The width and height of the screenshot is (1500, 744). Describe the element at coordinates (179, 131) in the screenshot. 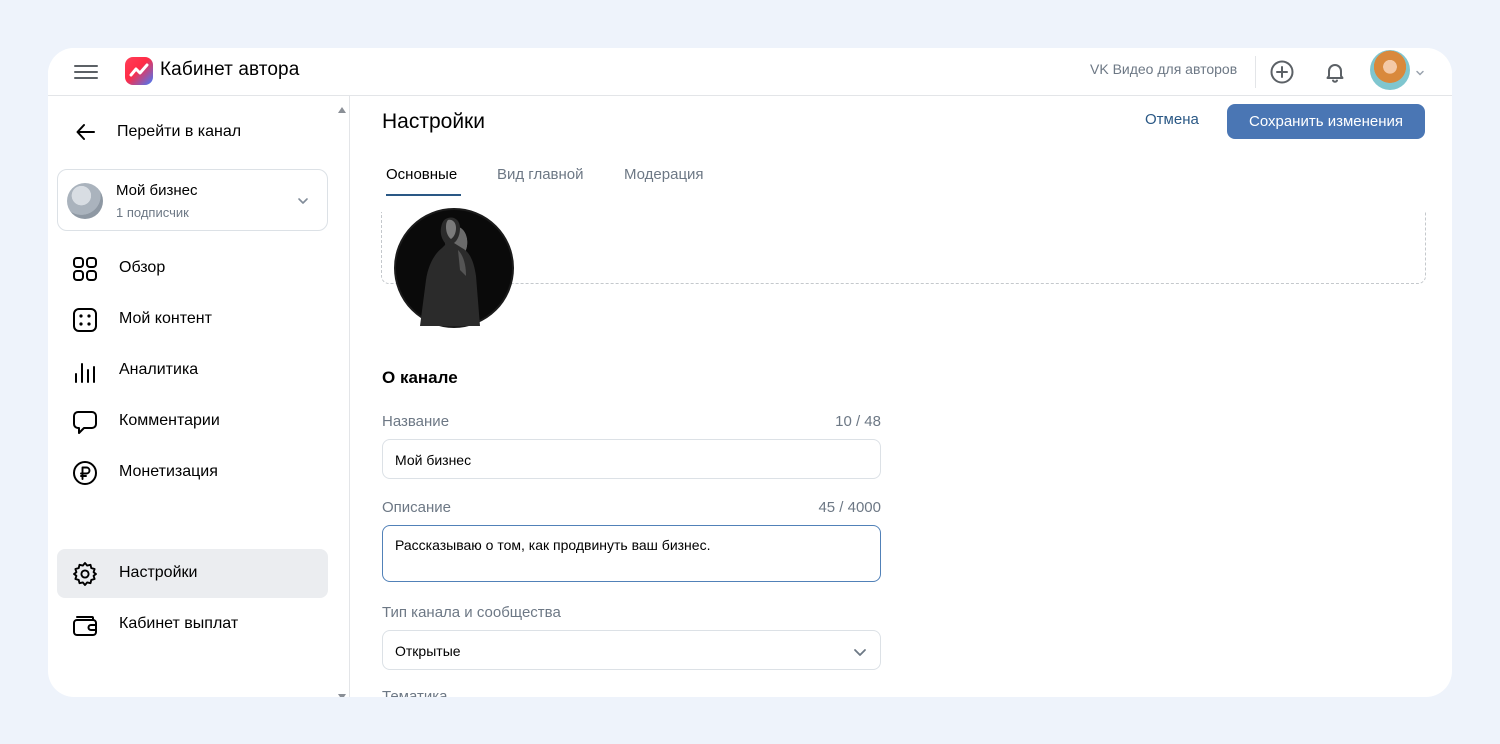

I see `go-to-channel-label: Перейти в канал` at that location.